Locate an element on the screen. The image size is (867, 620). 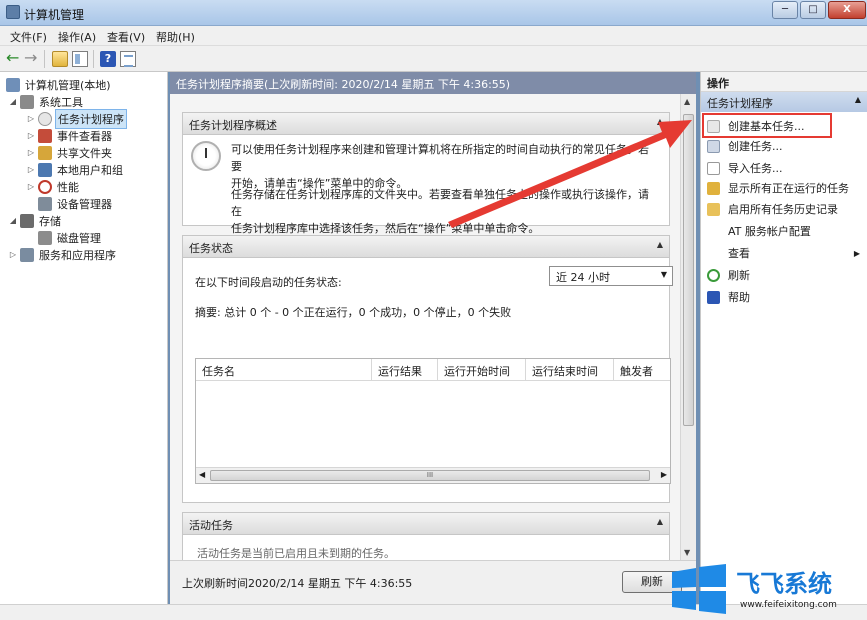
tree-item-system-tools: ◢ 系统工具 is located at coordinates (46, 101).